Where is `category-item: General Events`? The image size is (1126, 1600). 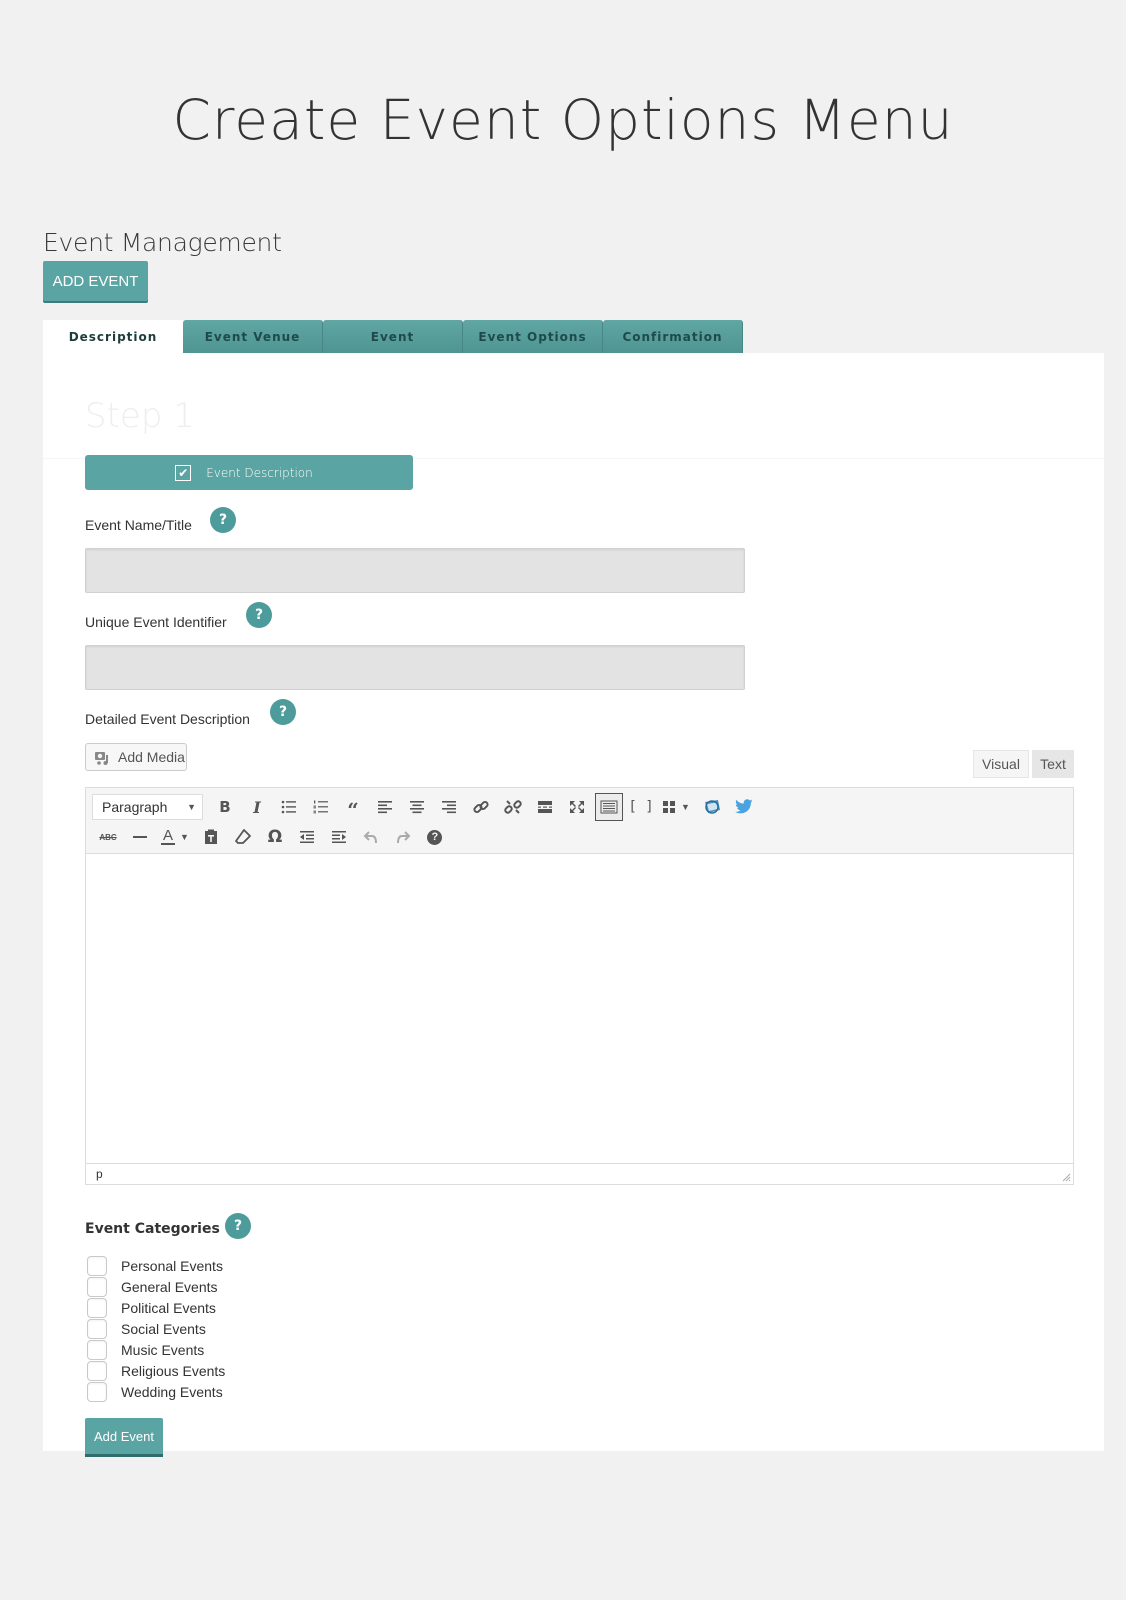
category-item: General Events is located at coordinates (156, 1286).